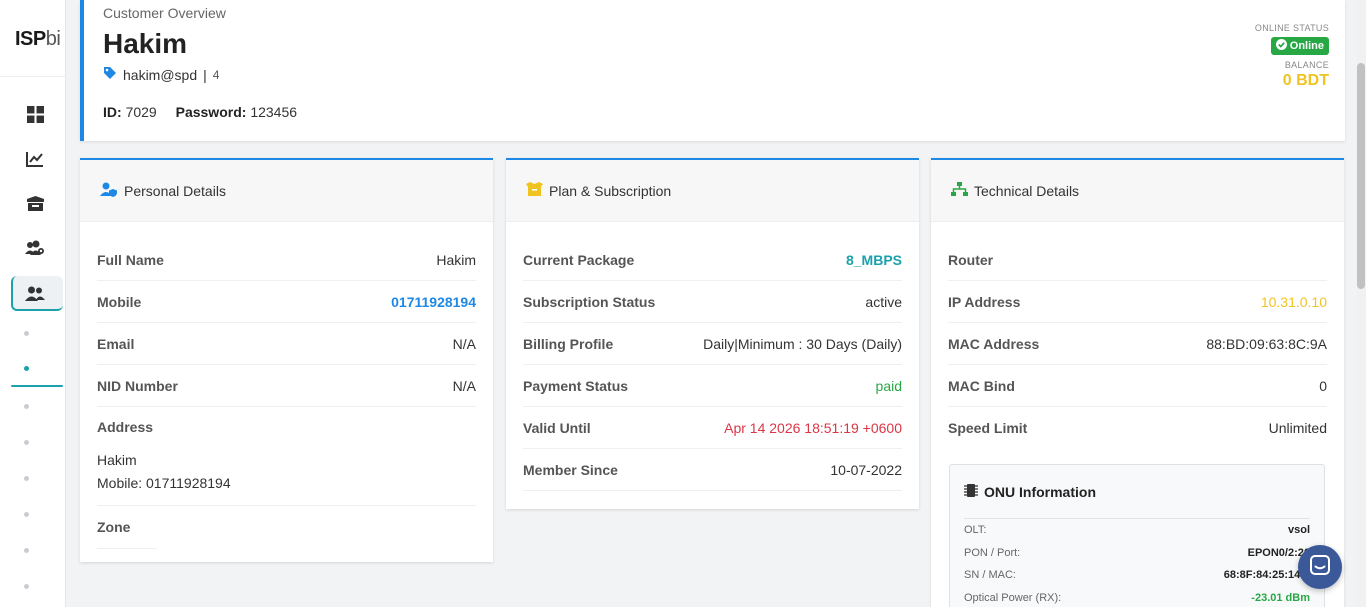 This screenshot has height=607, width=1366. Describe the element at coordinates (127, 548) in the screenshot. I see `zone-divider` at that location.